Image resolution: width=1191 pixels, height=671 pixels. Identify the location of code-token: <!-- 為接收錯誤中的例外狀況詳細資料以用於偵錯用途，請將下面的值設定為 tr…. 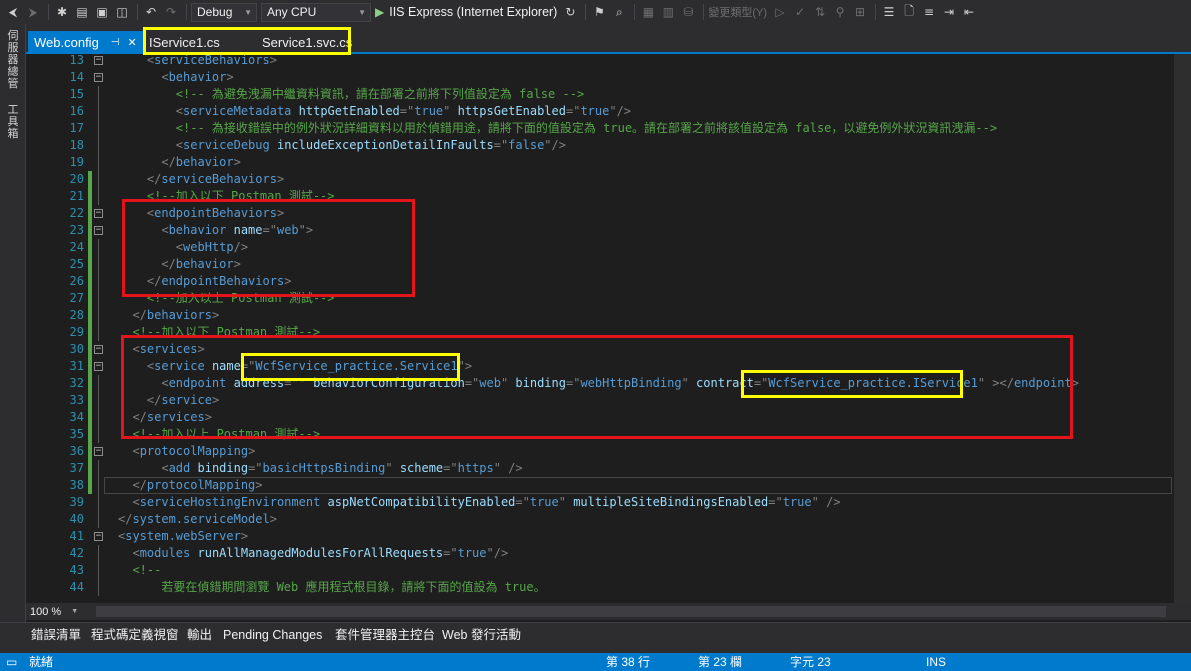
(558, 128).